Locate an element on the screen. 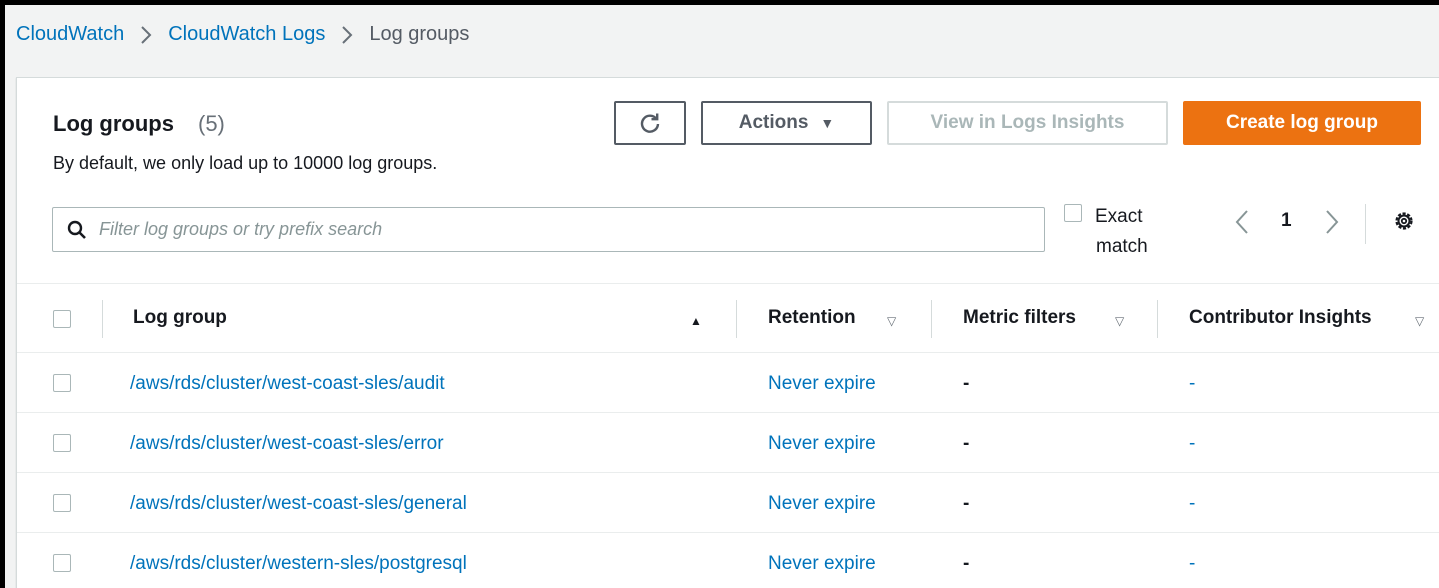 This screenshot has height=588, width=1439. caret-down-icon: ▼ is located at coordinates (827, 123).